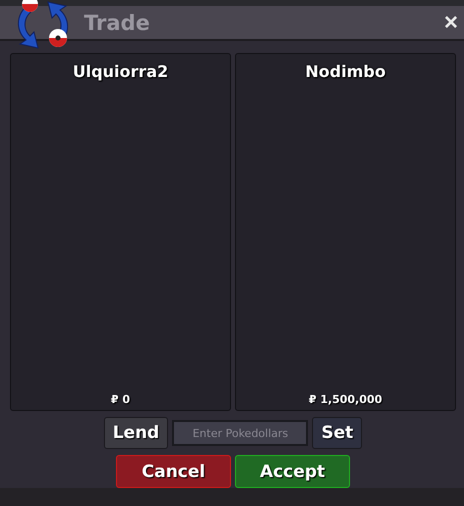  I want to click on money-amount: ₽ 1,500,000, so click(345, 399).